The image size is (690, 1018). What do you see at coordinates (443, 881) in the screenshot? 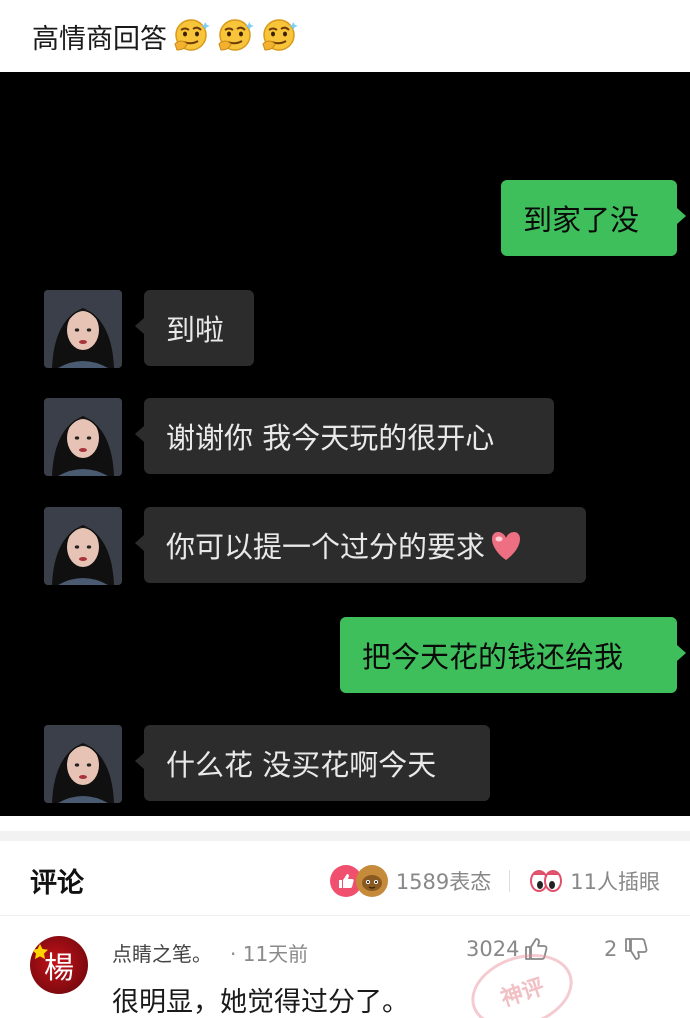
I see `reactions-count: 1589表态` at bounding box center [443, 881].